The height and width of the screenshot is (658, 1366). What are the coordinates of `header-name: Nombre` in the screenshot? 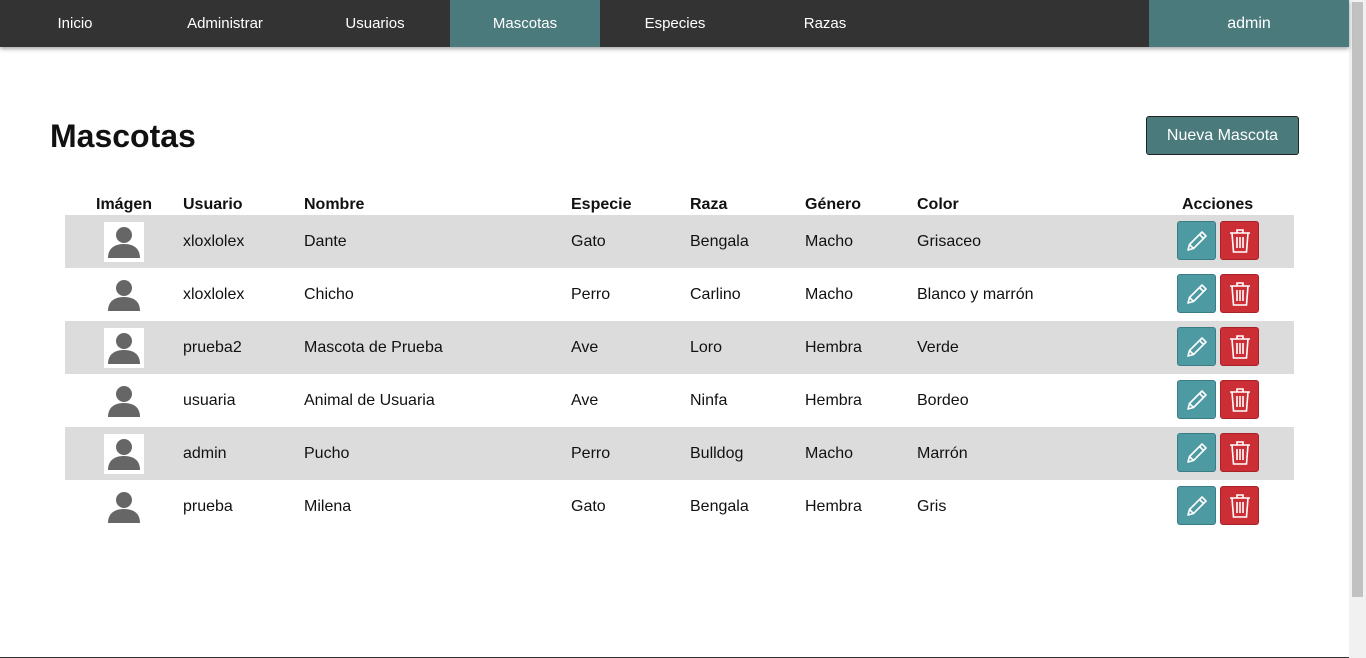 It's located at (334, 204).